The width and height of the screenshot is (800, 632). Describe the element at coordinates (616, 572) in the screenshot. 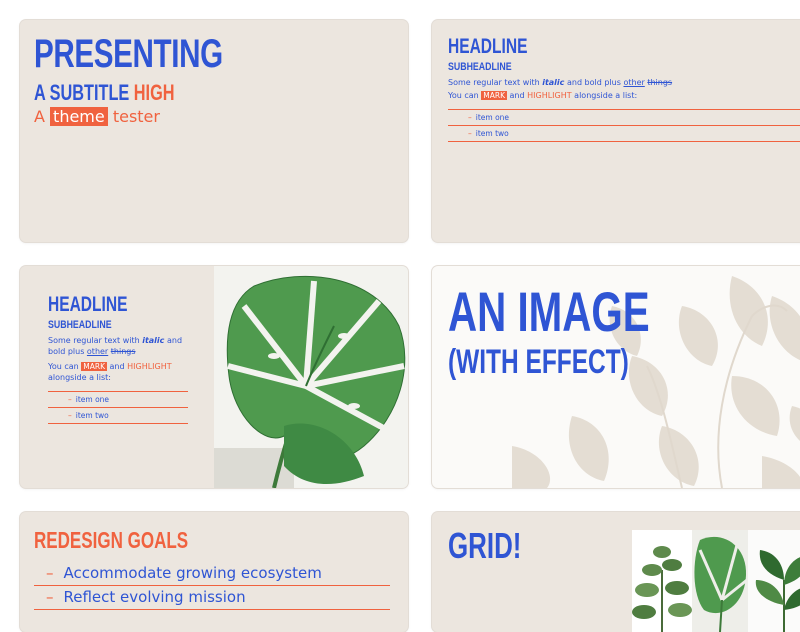

I see `slide-grid: GRID!` at that location.